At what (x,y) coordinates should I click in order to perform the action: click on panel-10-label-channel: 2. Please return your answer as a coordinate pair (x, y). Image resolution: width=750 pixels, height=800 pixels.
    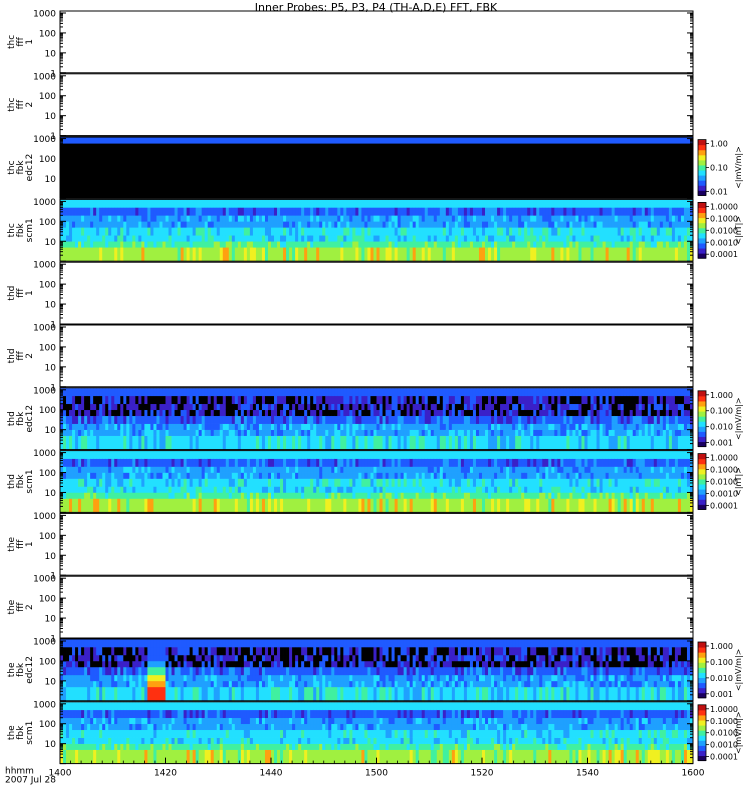
    Looking at the image, I should click on (30, 607).